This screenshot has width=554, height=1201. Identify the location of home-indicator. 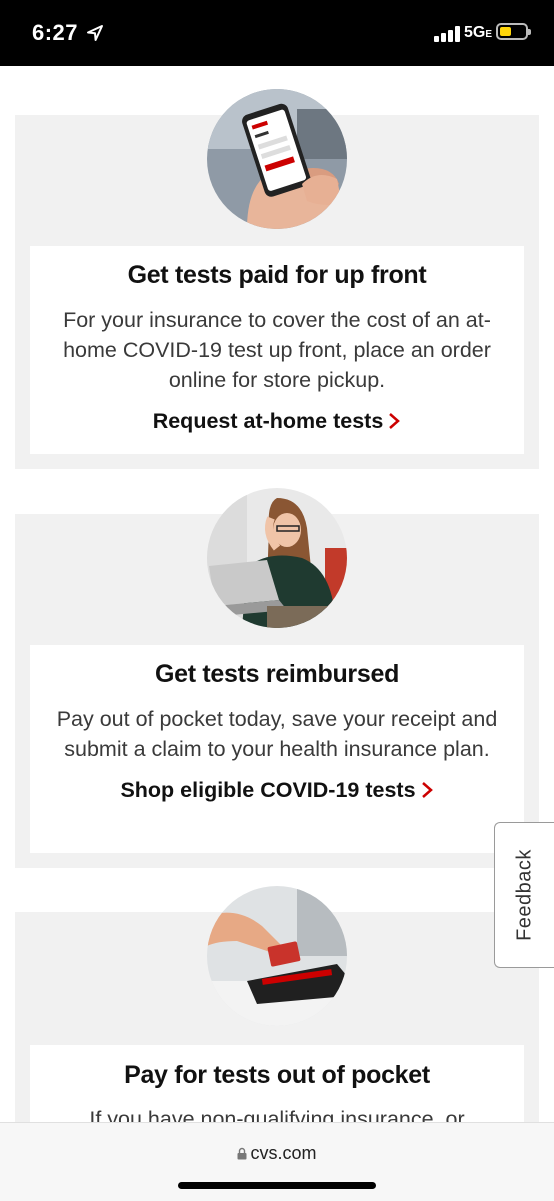
(277, 1185).